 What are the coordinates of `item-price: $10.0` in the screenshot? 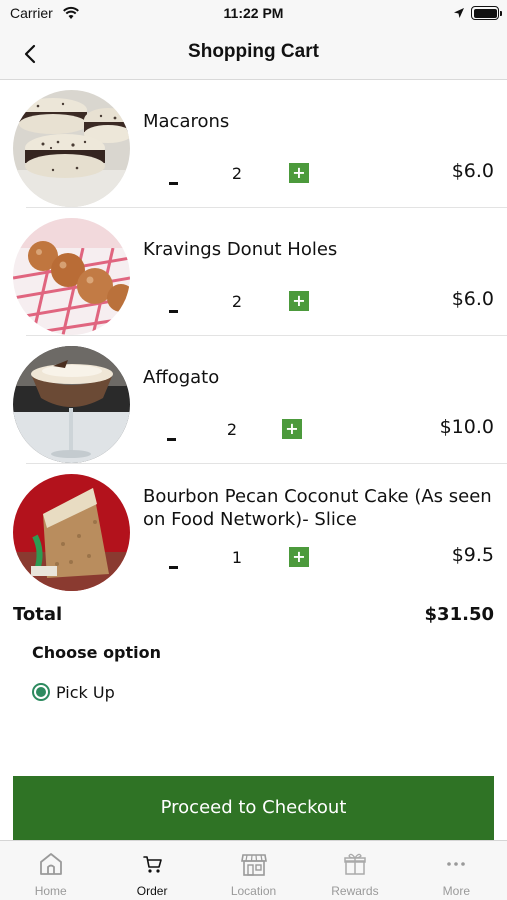 It's located at (466, 427).